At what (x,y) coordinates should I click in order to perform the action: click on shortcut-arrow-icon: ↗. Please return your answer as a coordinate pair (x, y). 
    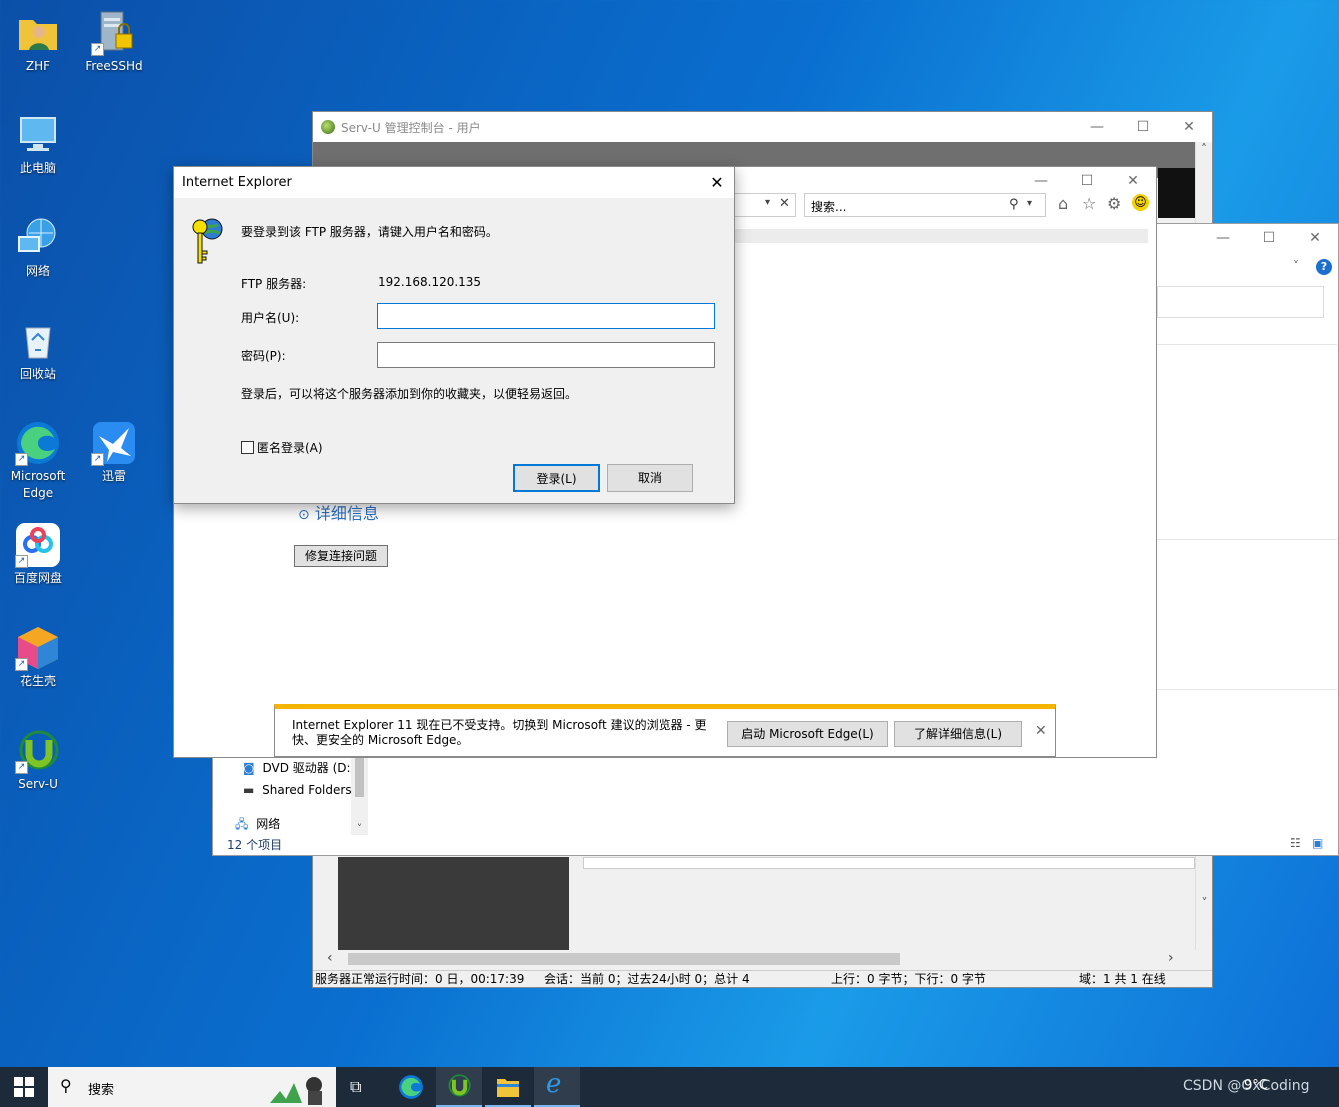
    Looking at the image, I should click on (21, 561).